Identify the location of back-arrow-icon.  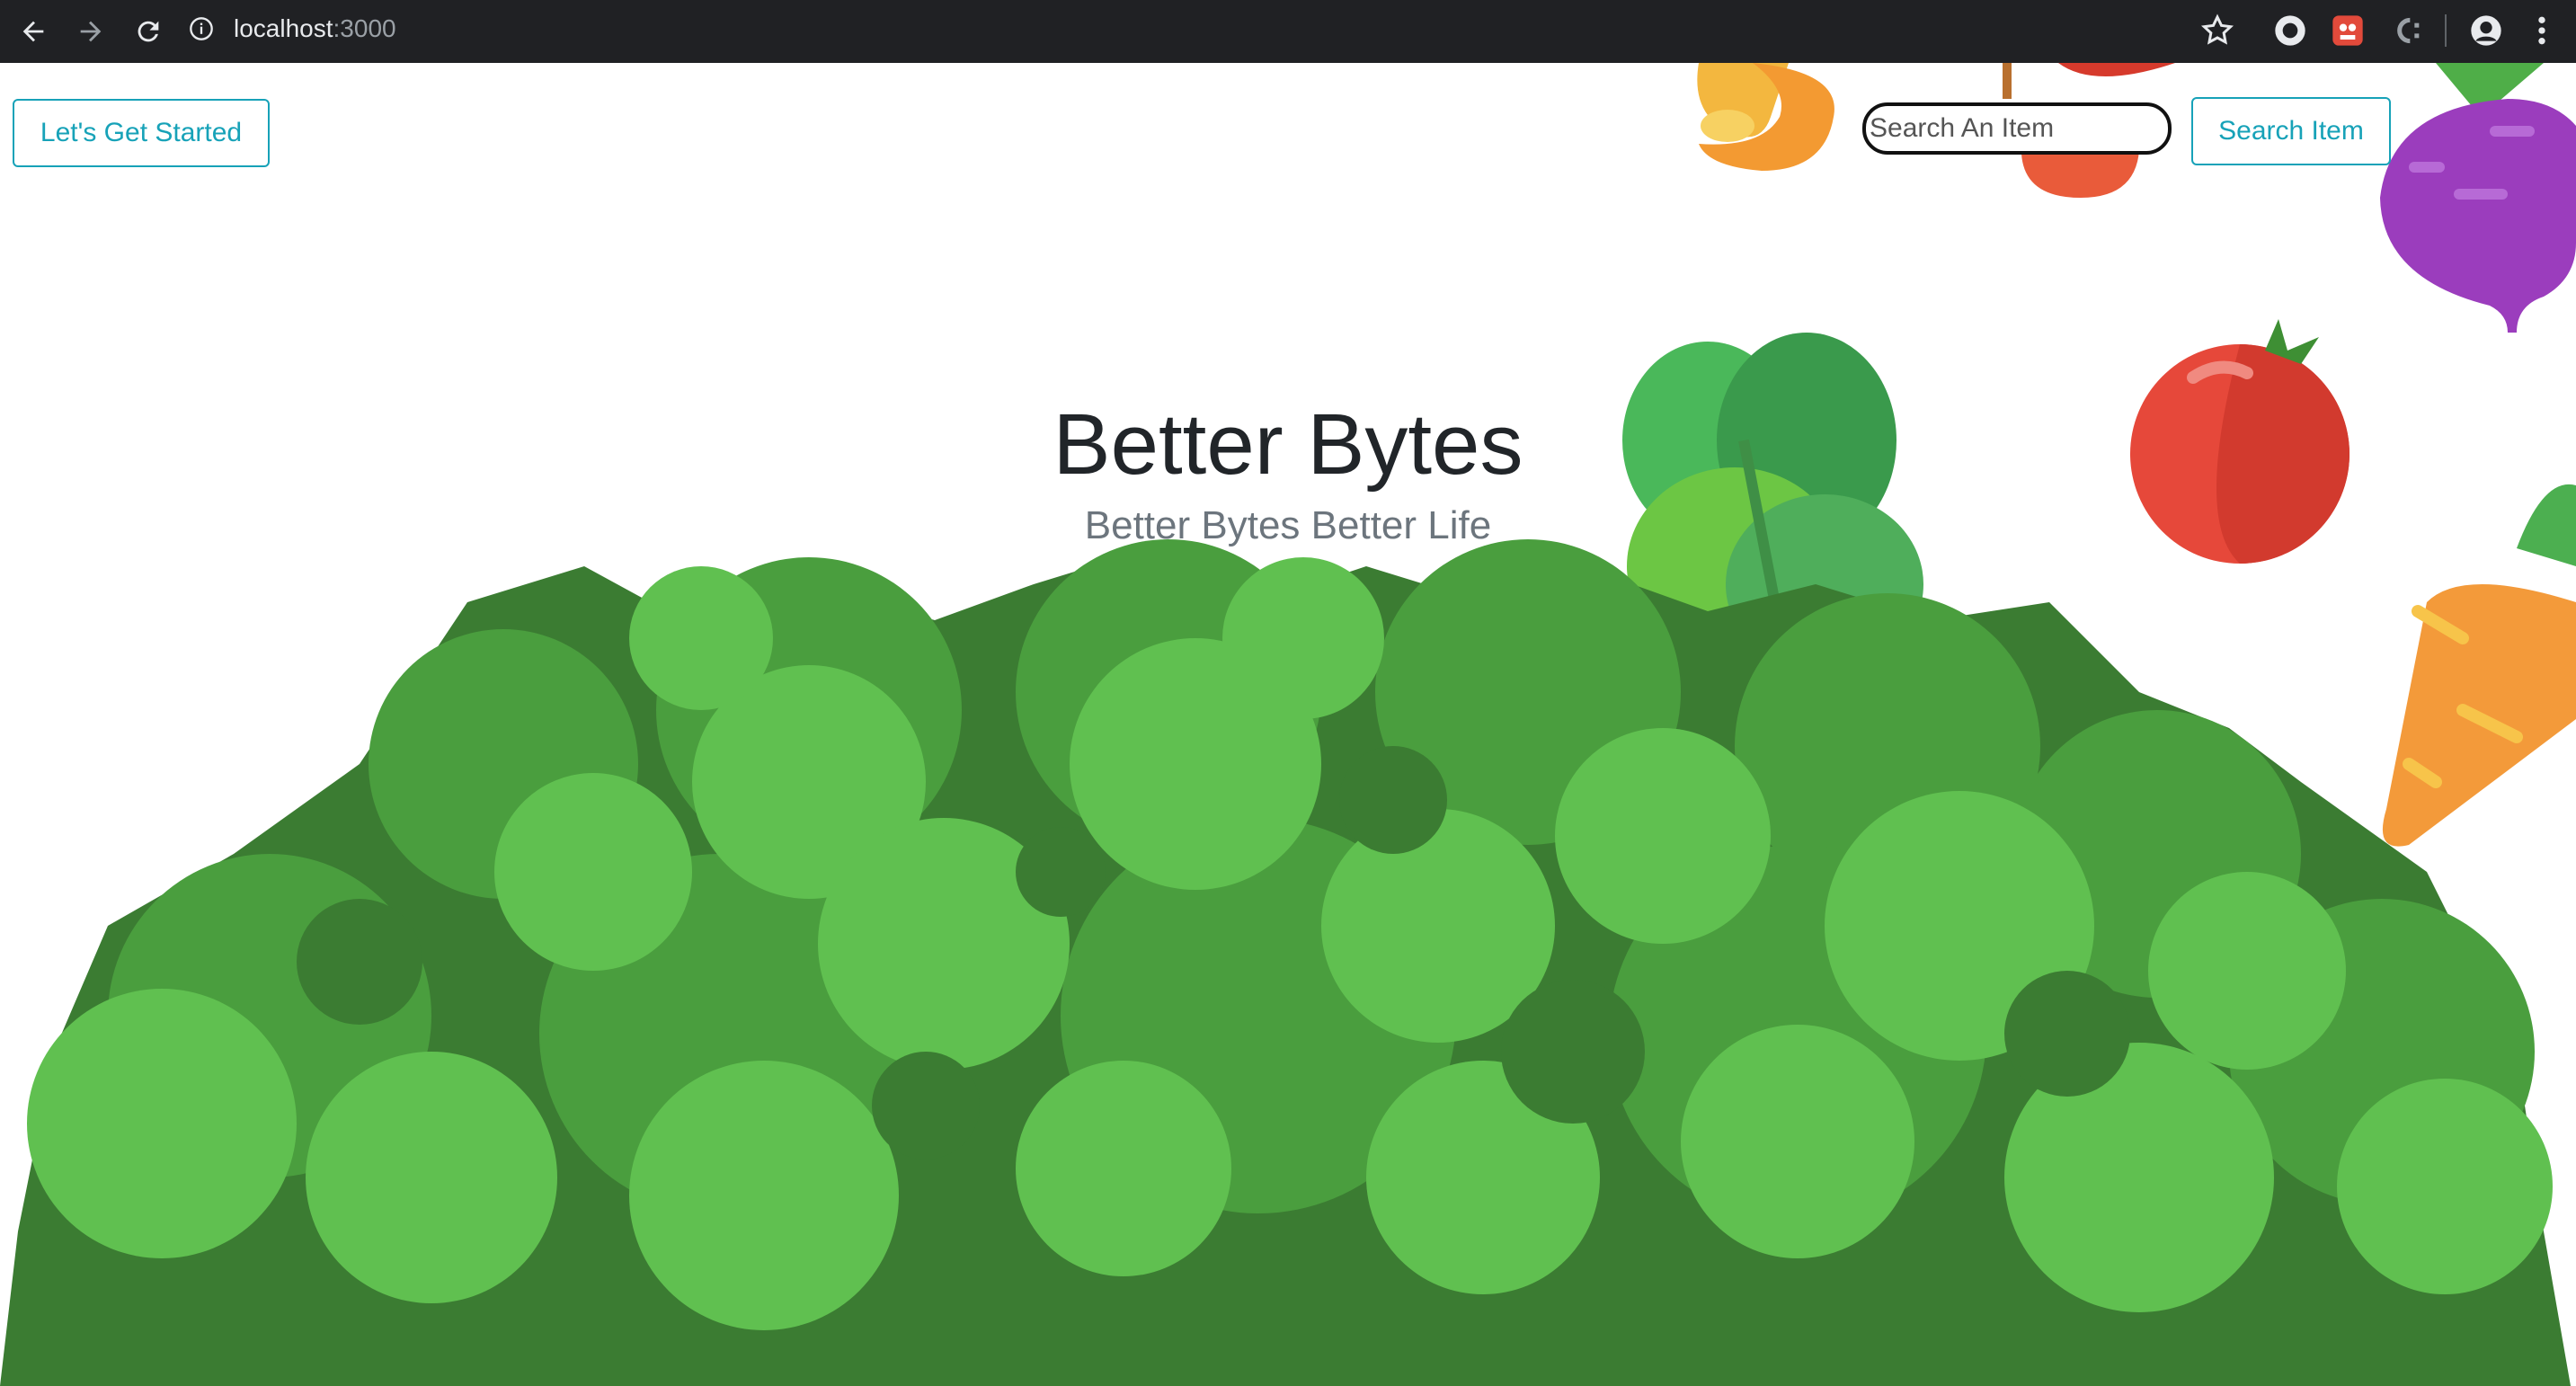
(33, 32).